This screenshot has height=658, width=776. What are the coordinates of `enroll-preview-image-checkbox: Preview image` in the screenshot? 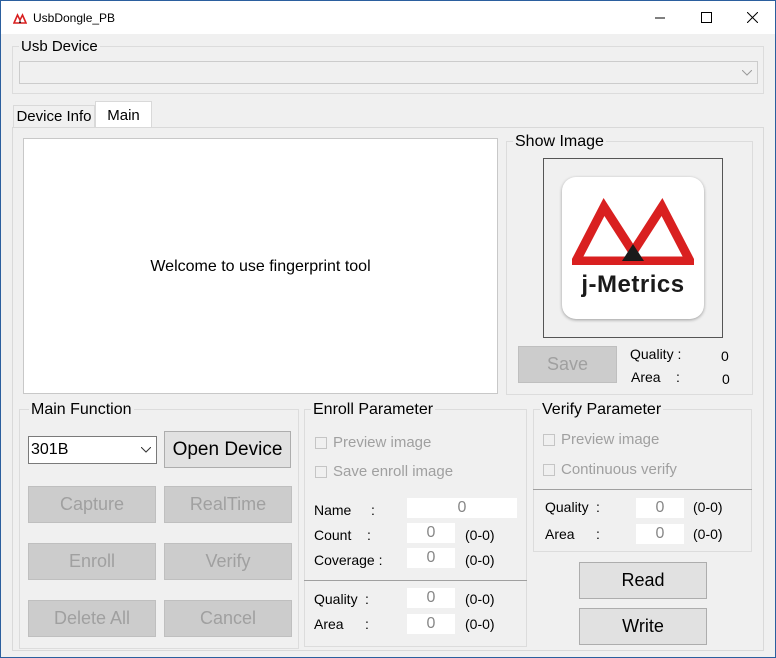 It's located at (373, 442).